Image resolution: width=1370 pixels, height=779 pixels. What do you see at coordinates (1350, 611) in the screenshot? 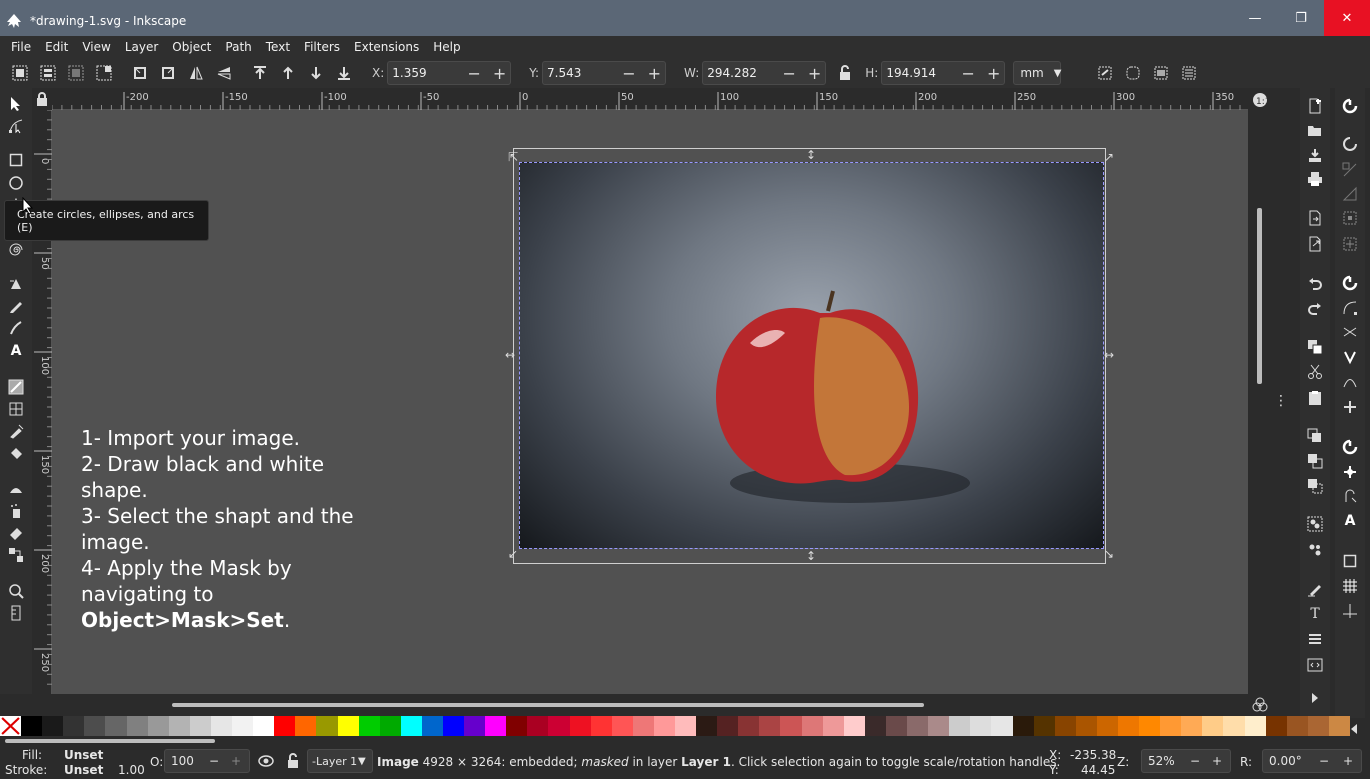
I see `snap-guides-icon` at bounding box center [1350, 611].